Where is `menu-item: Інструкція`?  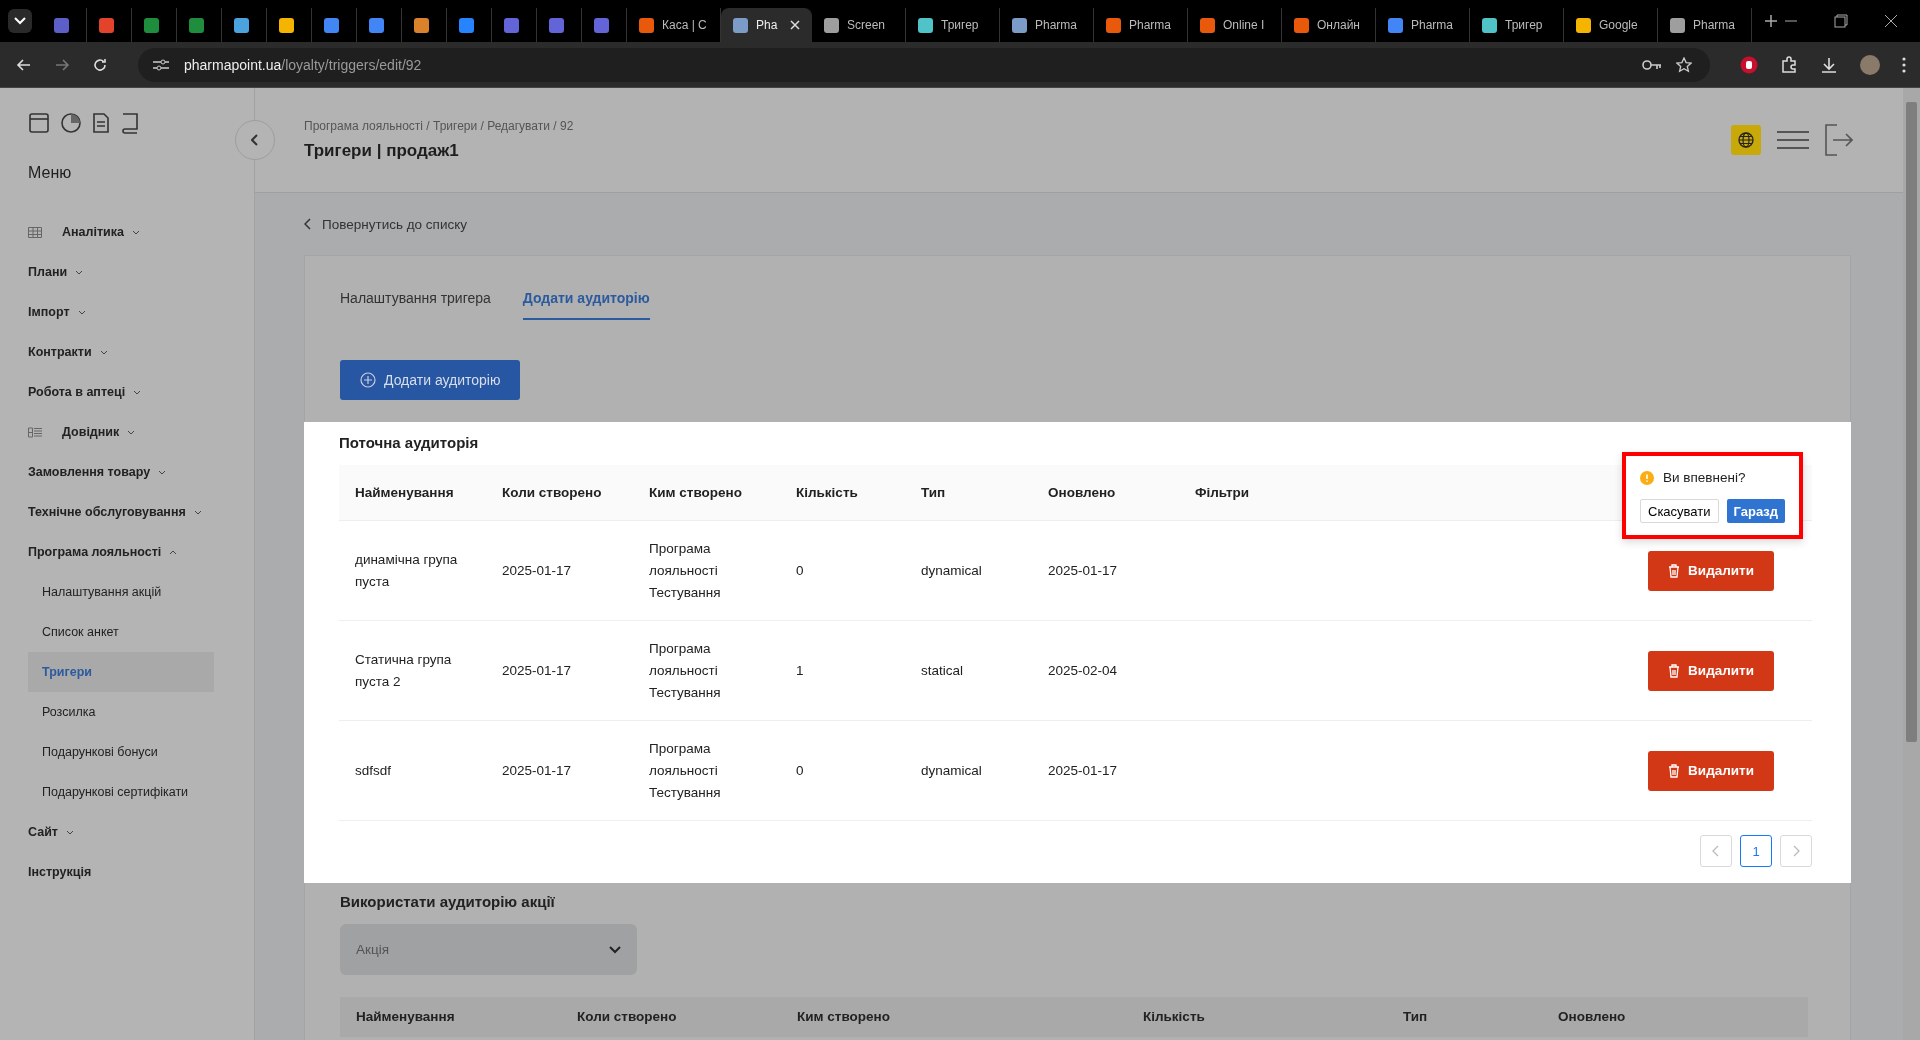 menu-item: Інструкція is located at coordinates (60, 872).